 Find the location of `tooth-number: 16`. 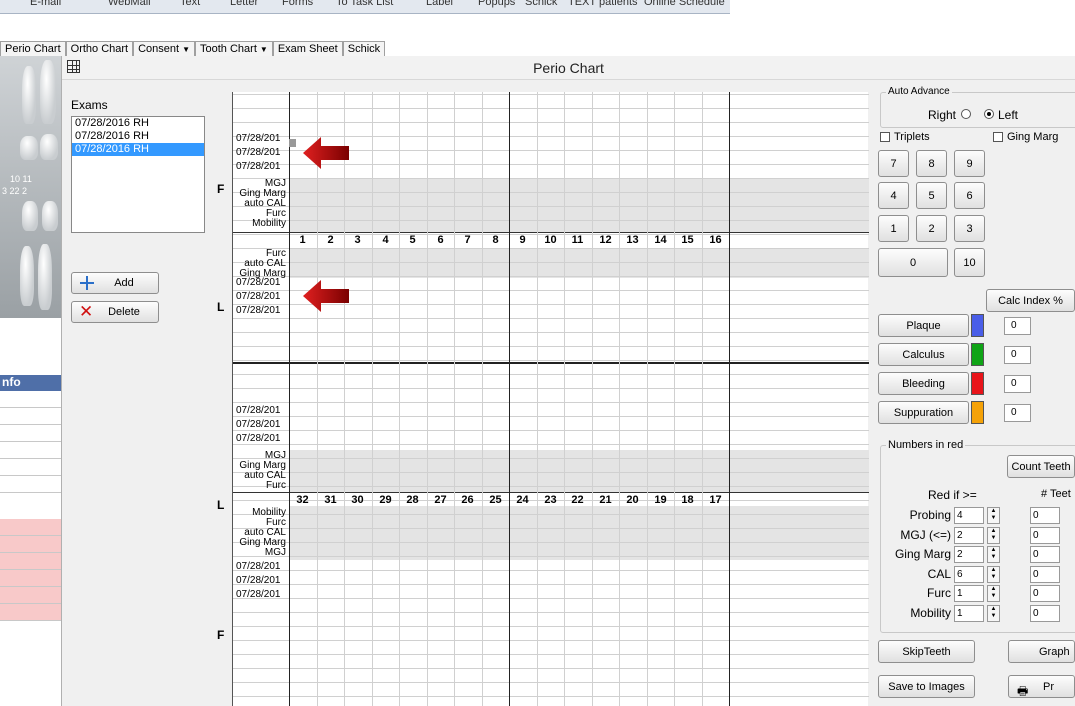

tooth-number: 16 is located at coordinates (715, 240).